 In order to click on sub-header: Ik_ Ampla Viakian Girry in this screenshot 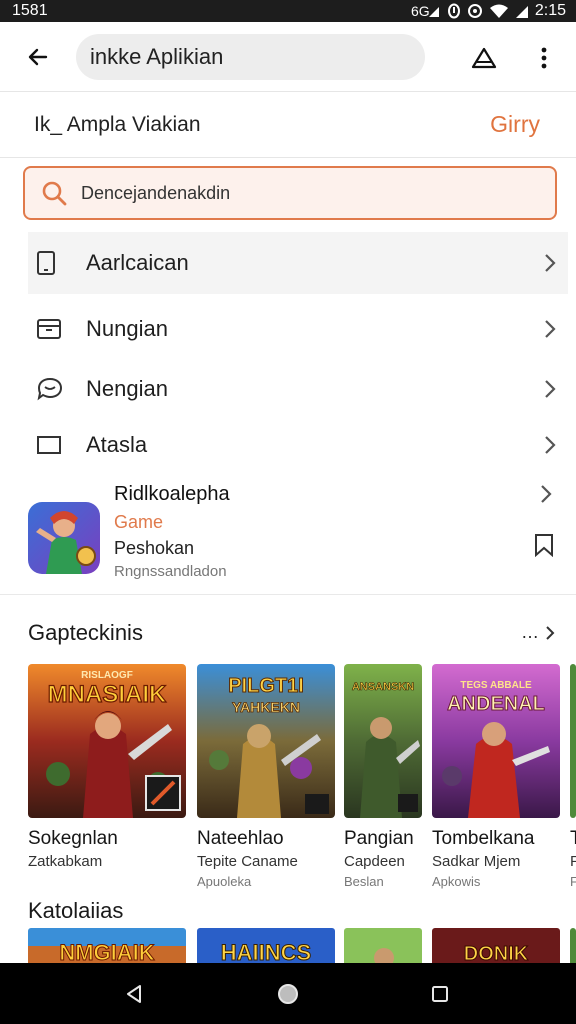, I will do `click(288, 125)`.